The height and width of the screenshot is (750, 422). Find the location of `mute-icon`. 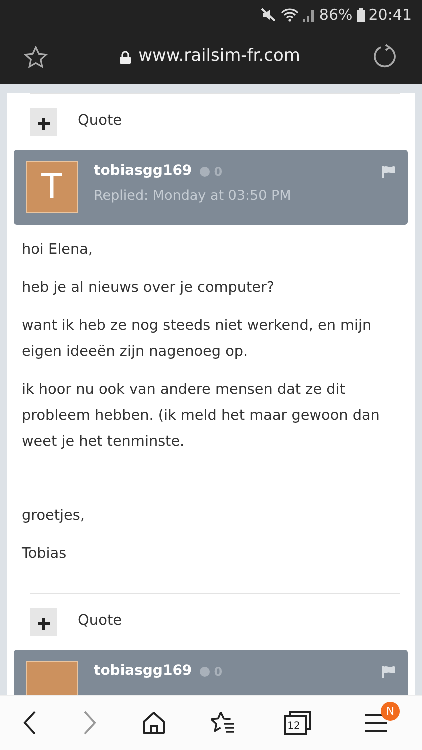

mute-icon is located at coordinates (269, 15).